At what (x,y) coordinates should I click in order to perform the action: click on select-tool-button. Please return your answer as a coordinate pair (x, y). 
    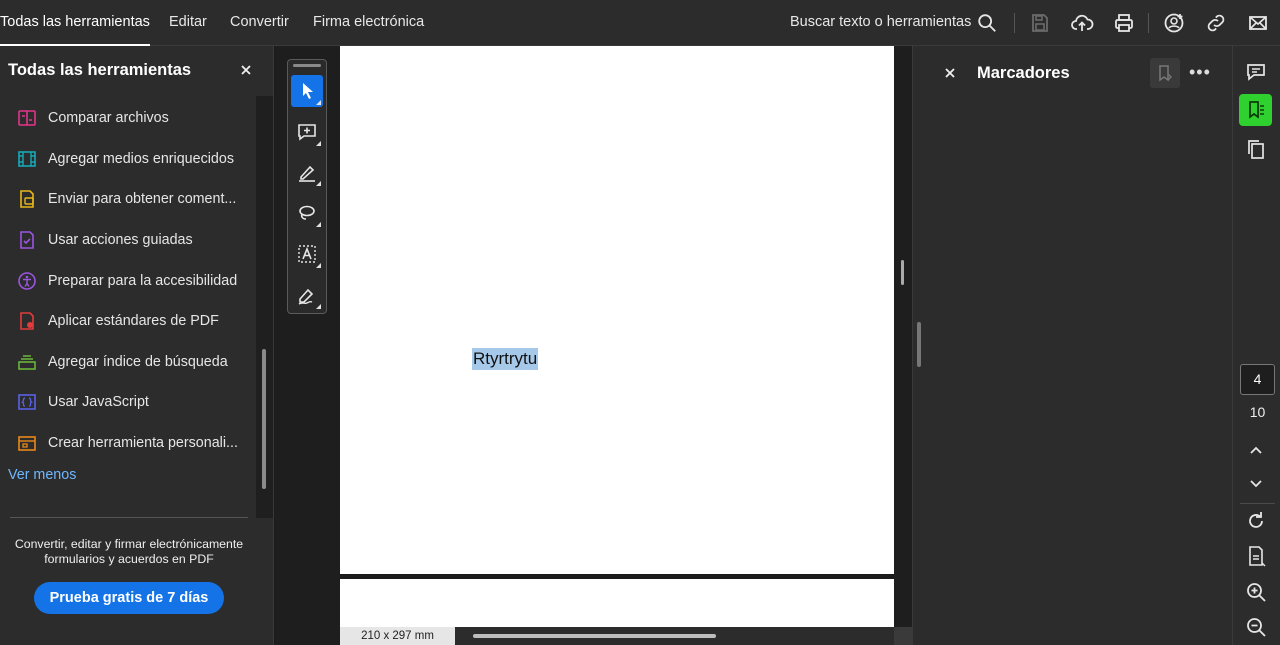
    Looking at the image, I should click on (307, 91).